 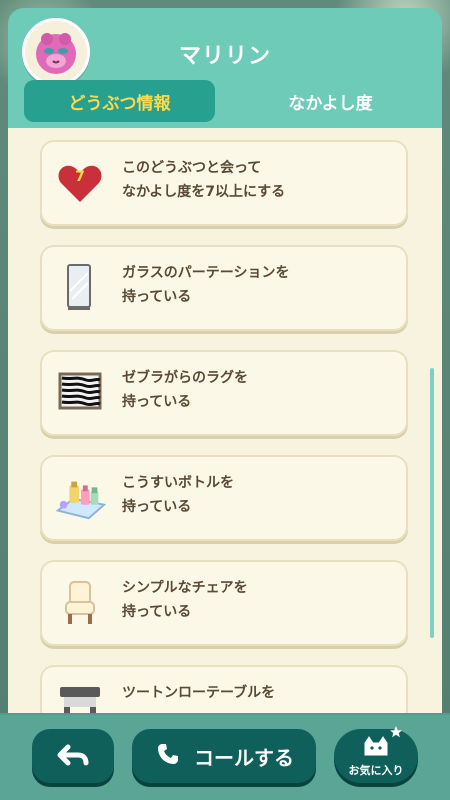 I want to click on header: マリリン どうぶつ情報 なかよし度, so click(x=225, y=68).